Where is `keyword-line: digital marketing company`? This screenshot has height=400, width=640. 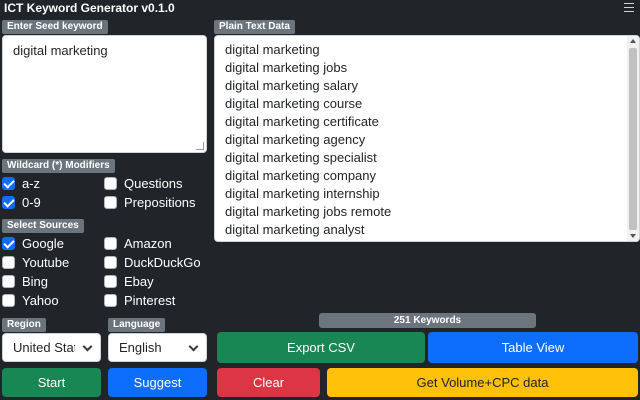
keyword-line: digital marketing company is located at coordinates (301, 175).